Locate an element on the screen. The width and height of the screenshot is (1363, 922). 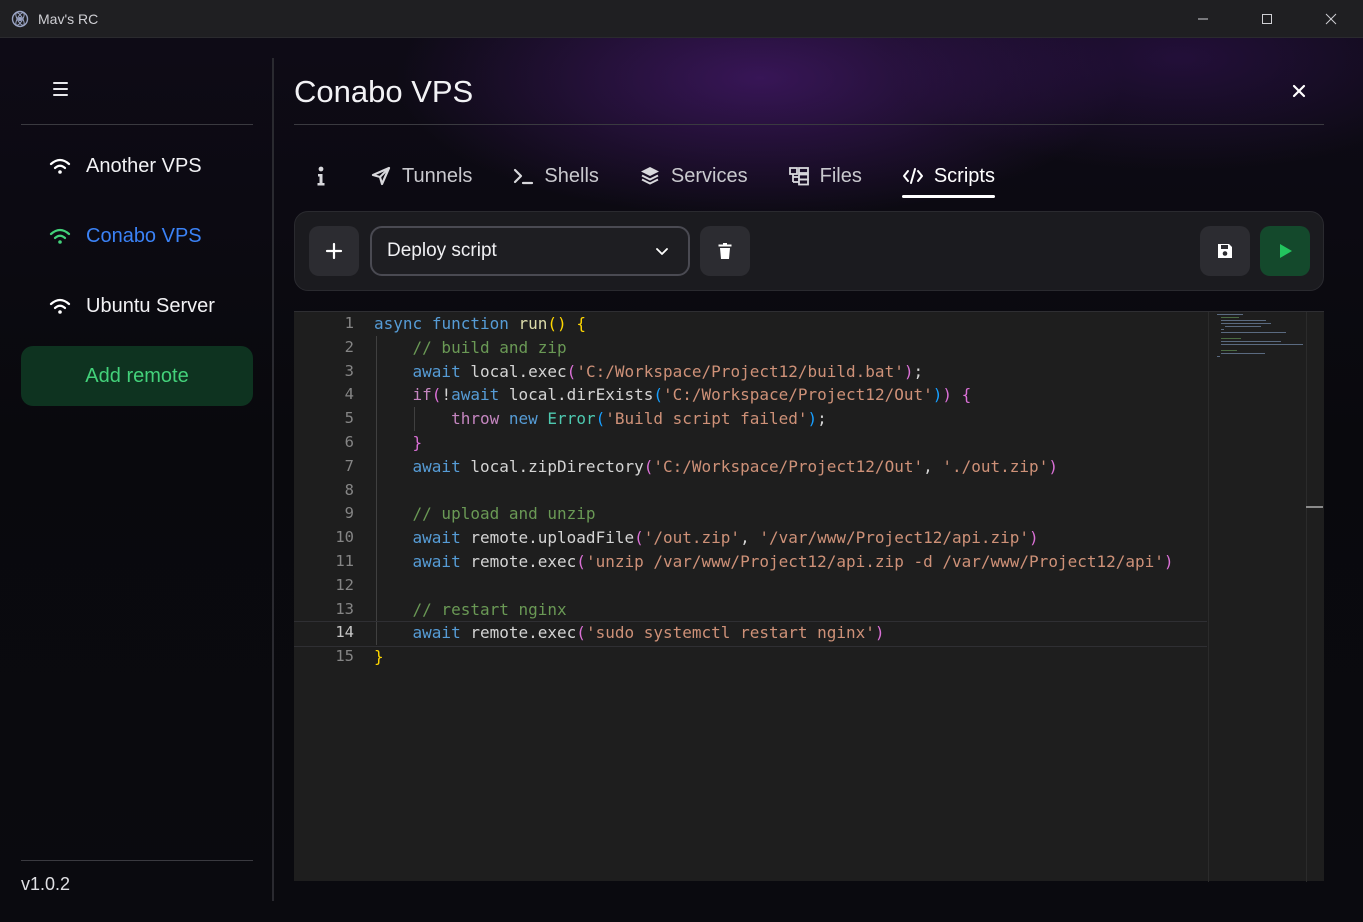
menu-icon is located at coordinates (61, 89).